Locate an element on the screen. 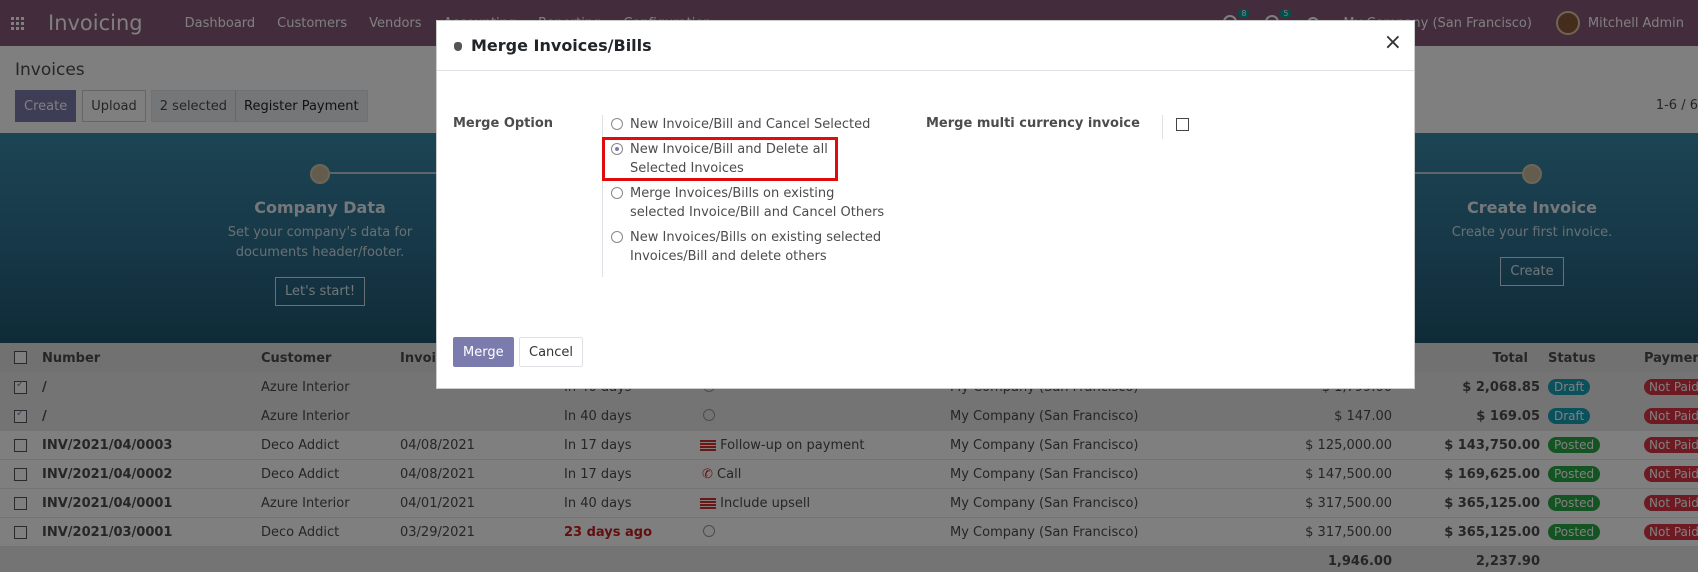 The image size is (1698, 572). radio-new-existing-delete is located at coordinates (617, 237).